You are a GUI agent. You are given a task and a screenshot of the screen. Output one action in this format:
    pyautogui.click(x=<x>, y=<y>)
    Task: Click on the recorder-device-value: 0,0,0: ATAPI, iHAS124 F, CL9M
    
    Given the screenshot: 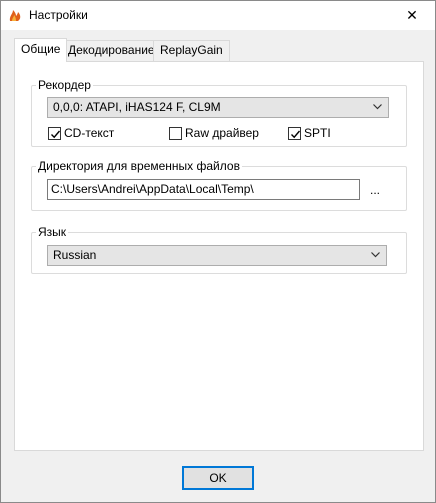 What is the action you would take?
    pyautogui.click(x=137, y=107)
    